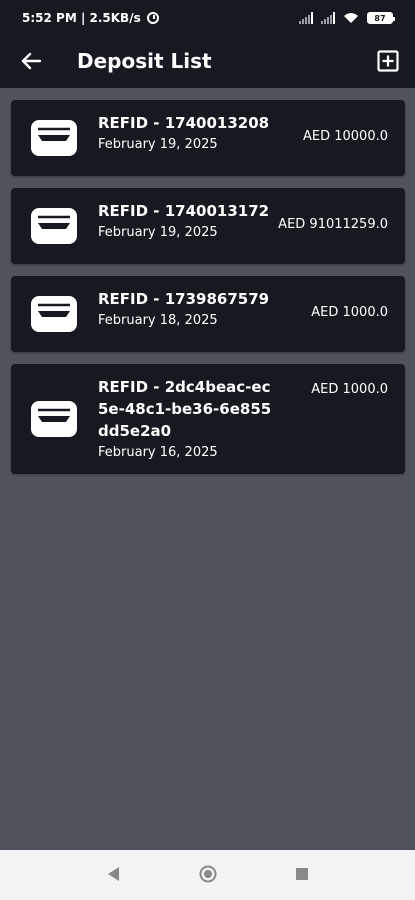 This screenshot has height=900, width=415. I want to click on battery-icon: 87, so click(381, 18).